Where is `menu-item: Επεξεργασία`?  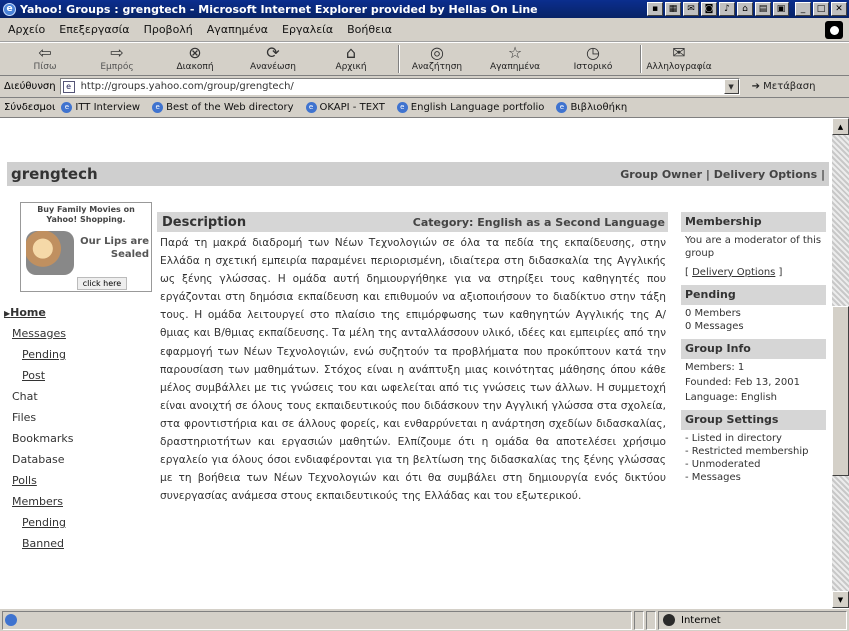
menu-item: Επεξεργασία is located at coordinates (94, 29).